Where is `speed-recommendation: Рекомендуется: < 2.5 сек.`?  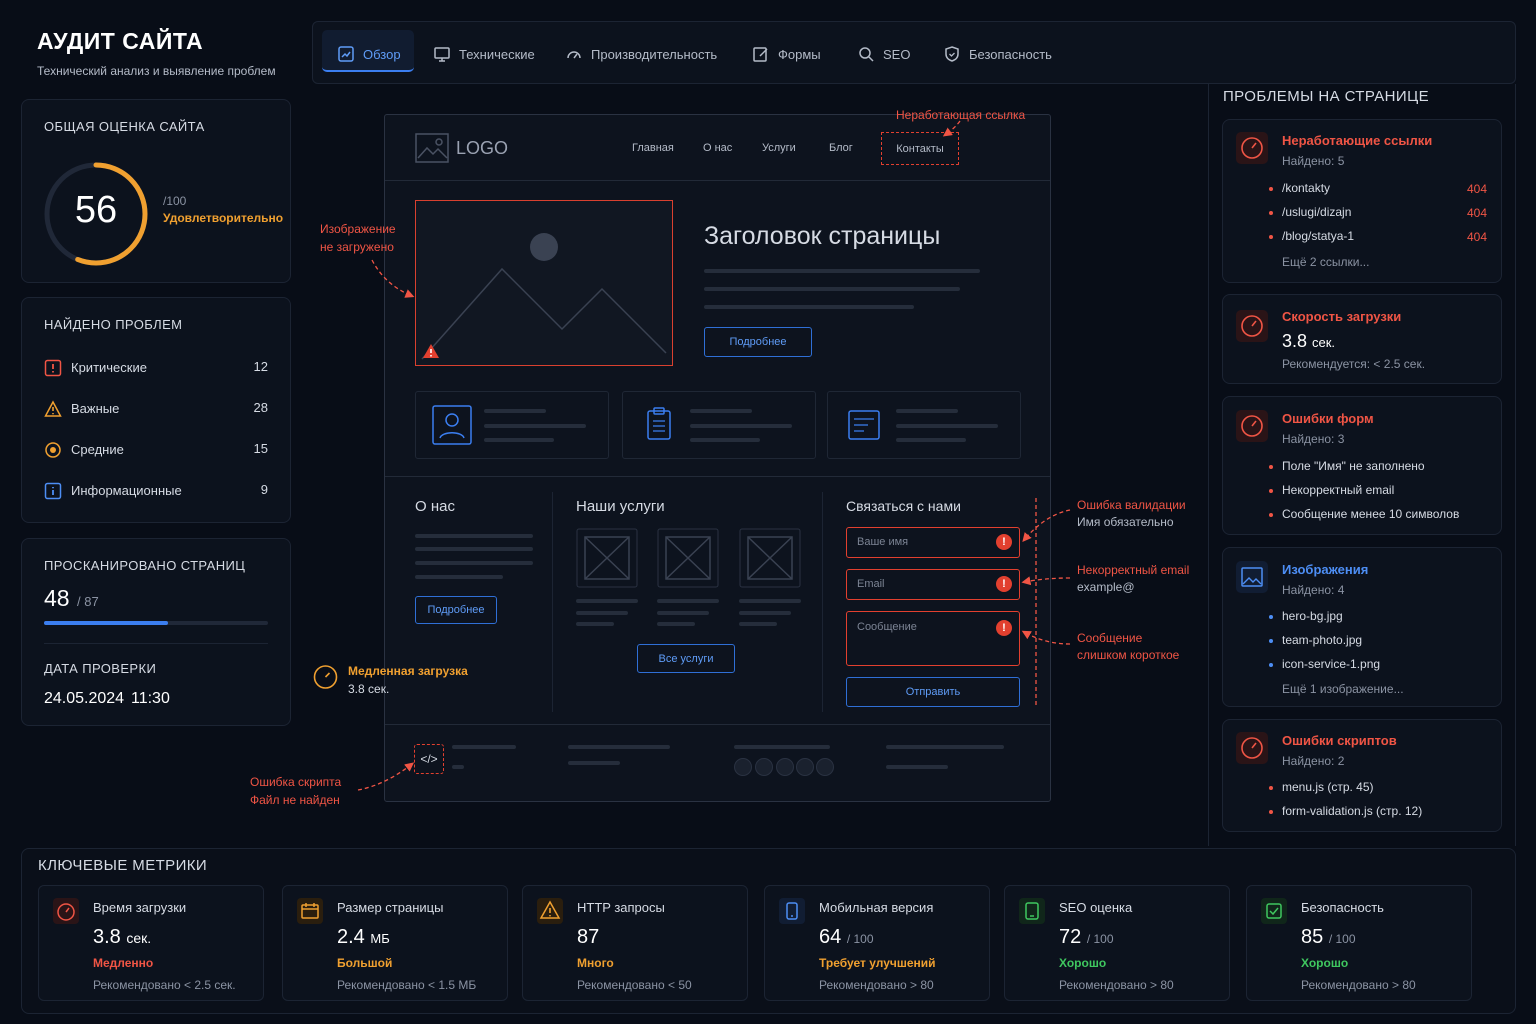 speed-recommendation: Рекомендуется: < 2.5 сек. is located at coordinates (1354, 364).